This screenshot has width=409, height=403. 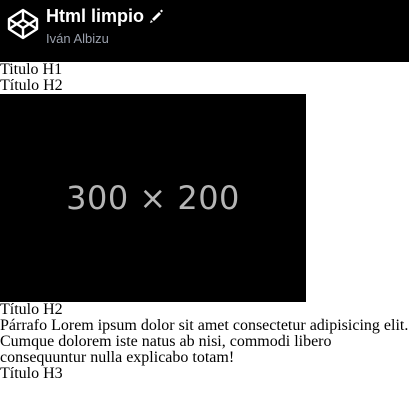 What do you see at coordinates (23, 24) in the screenshot?
I see `codepen-logo-icon` at bounding box center [23, 24].